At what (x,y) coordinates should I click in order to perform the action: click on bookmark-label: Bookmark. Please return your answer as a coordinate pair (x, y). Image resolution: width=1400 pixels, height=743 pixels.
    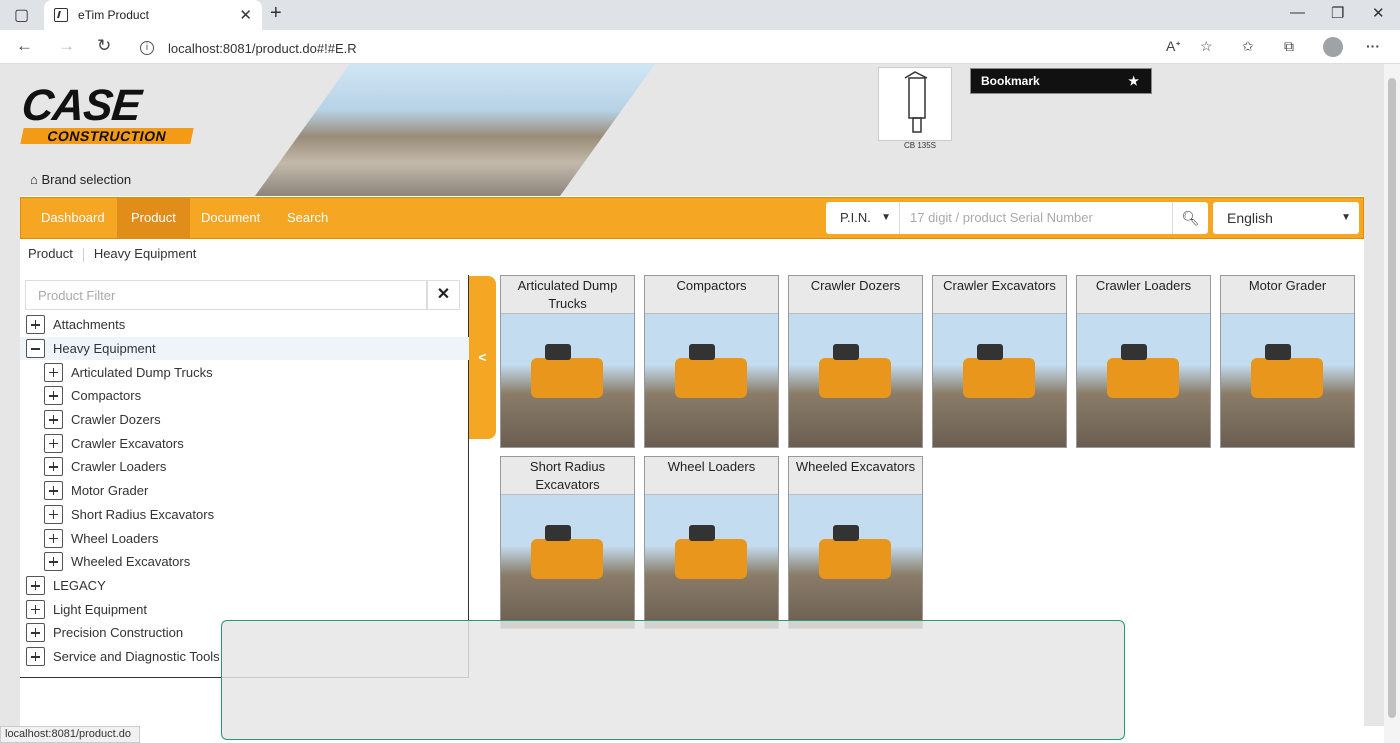
    Looking at the image, I should click on (1010, 81).